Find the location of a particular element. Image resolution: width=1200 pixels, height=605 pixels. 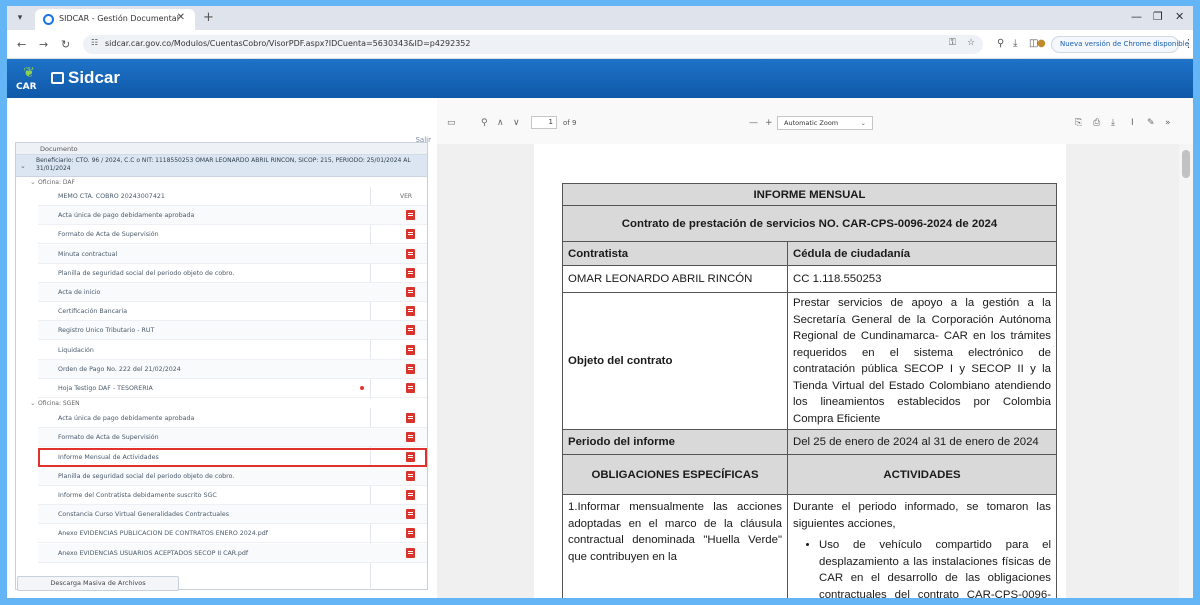

forward-icon: → is located at coordinates (43, 44).